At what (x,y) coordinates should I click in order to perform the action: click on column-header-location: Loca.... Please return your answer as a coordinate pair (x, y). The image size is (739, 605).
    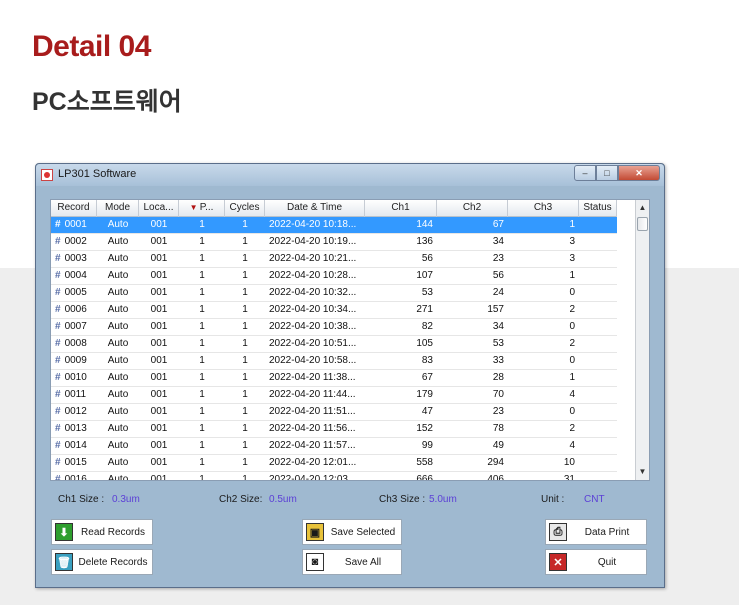
    Looking at the image, I should click on (159, 208).